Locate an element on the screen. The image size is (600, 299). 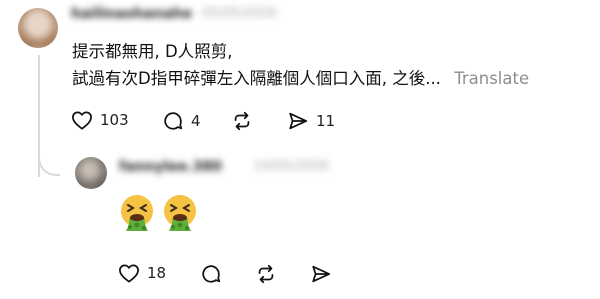
reply-avatar is located at coordinates (91, 173).